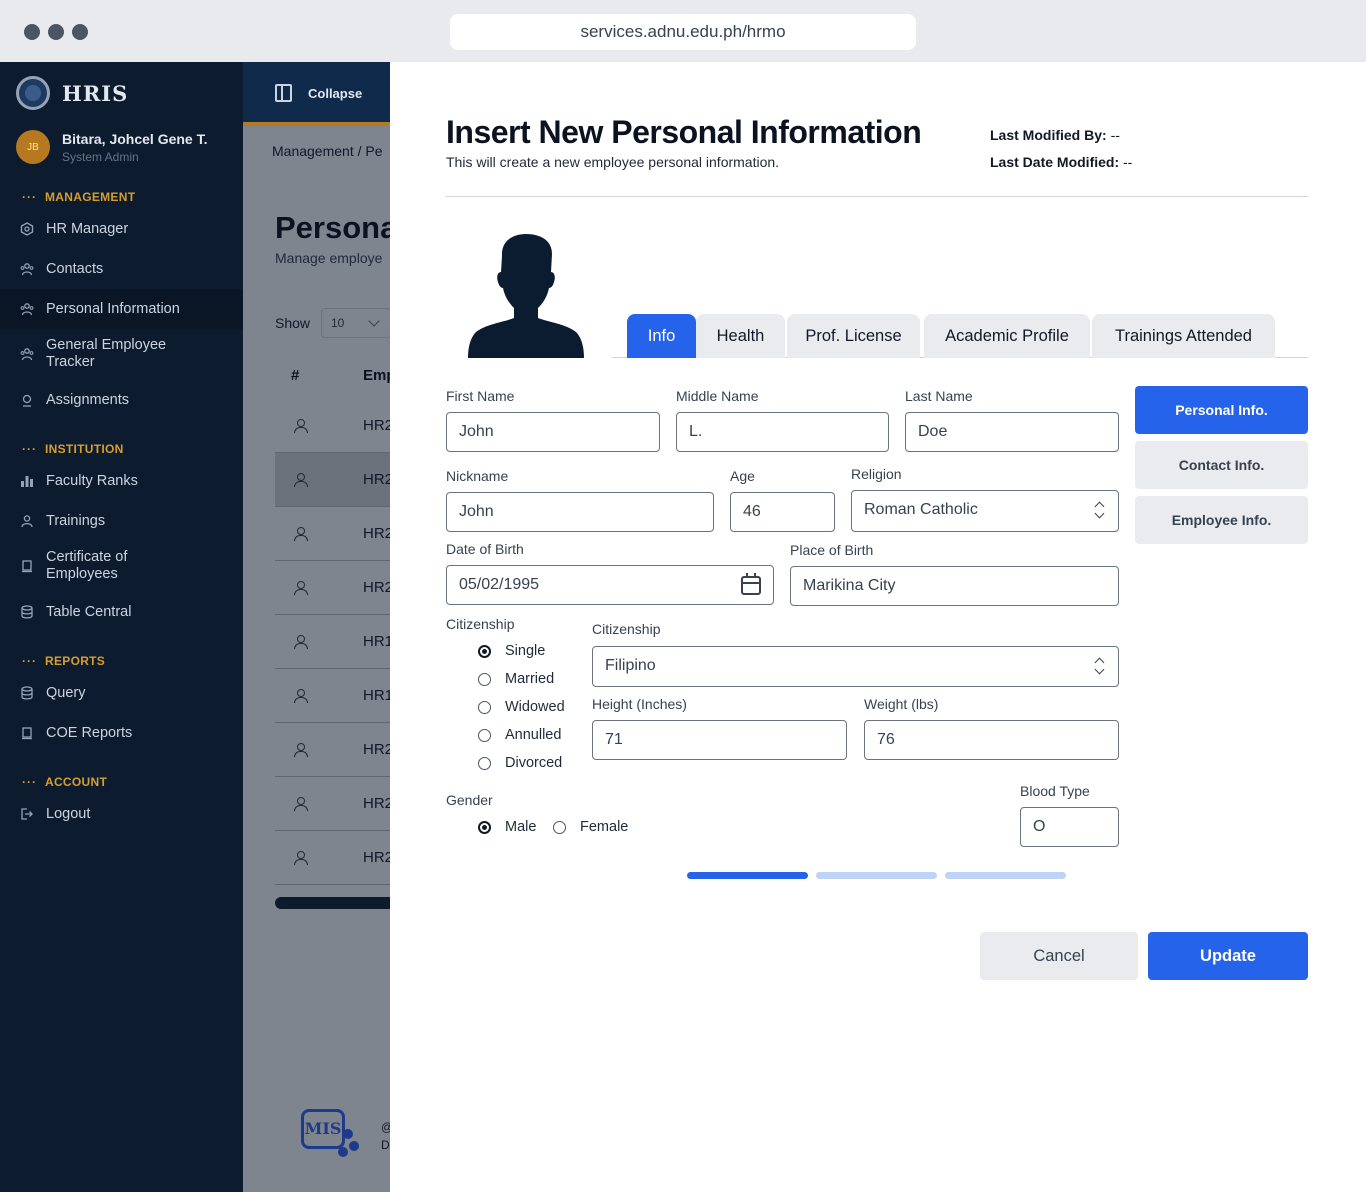 The width and height of the screenshot is (1366, 1192). What do you see at coordinates (332, 903) in the screenshot?
I see `horizontal-scrollbar` at bounding box center [332, 903].